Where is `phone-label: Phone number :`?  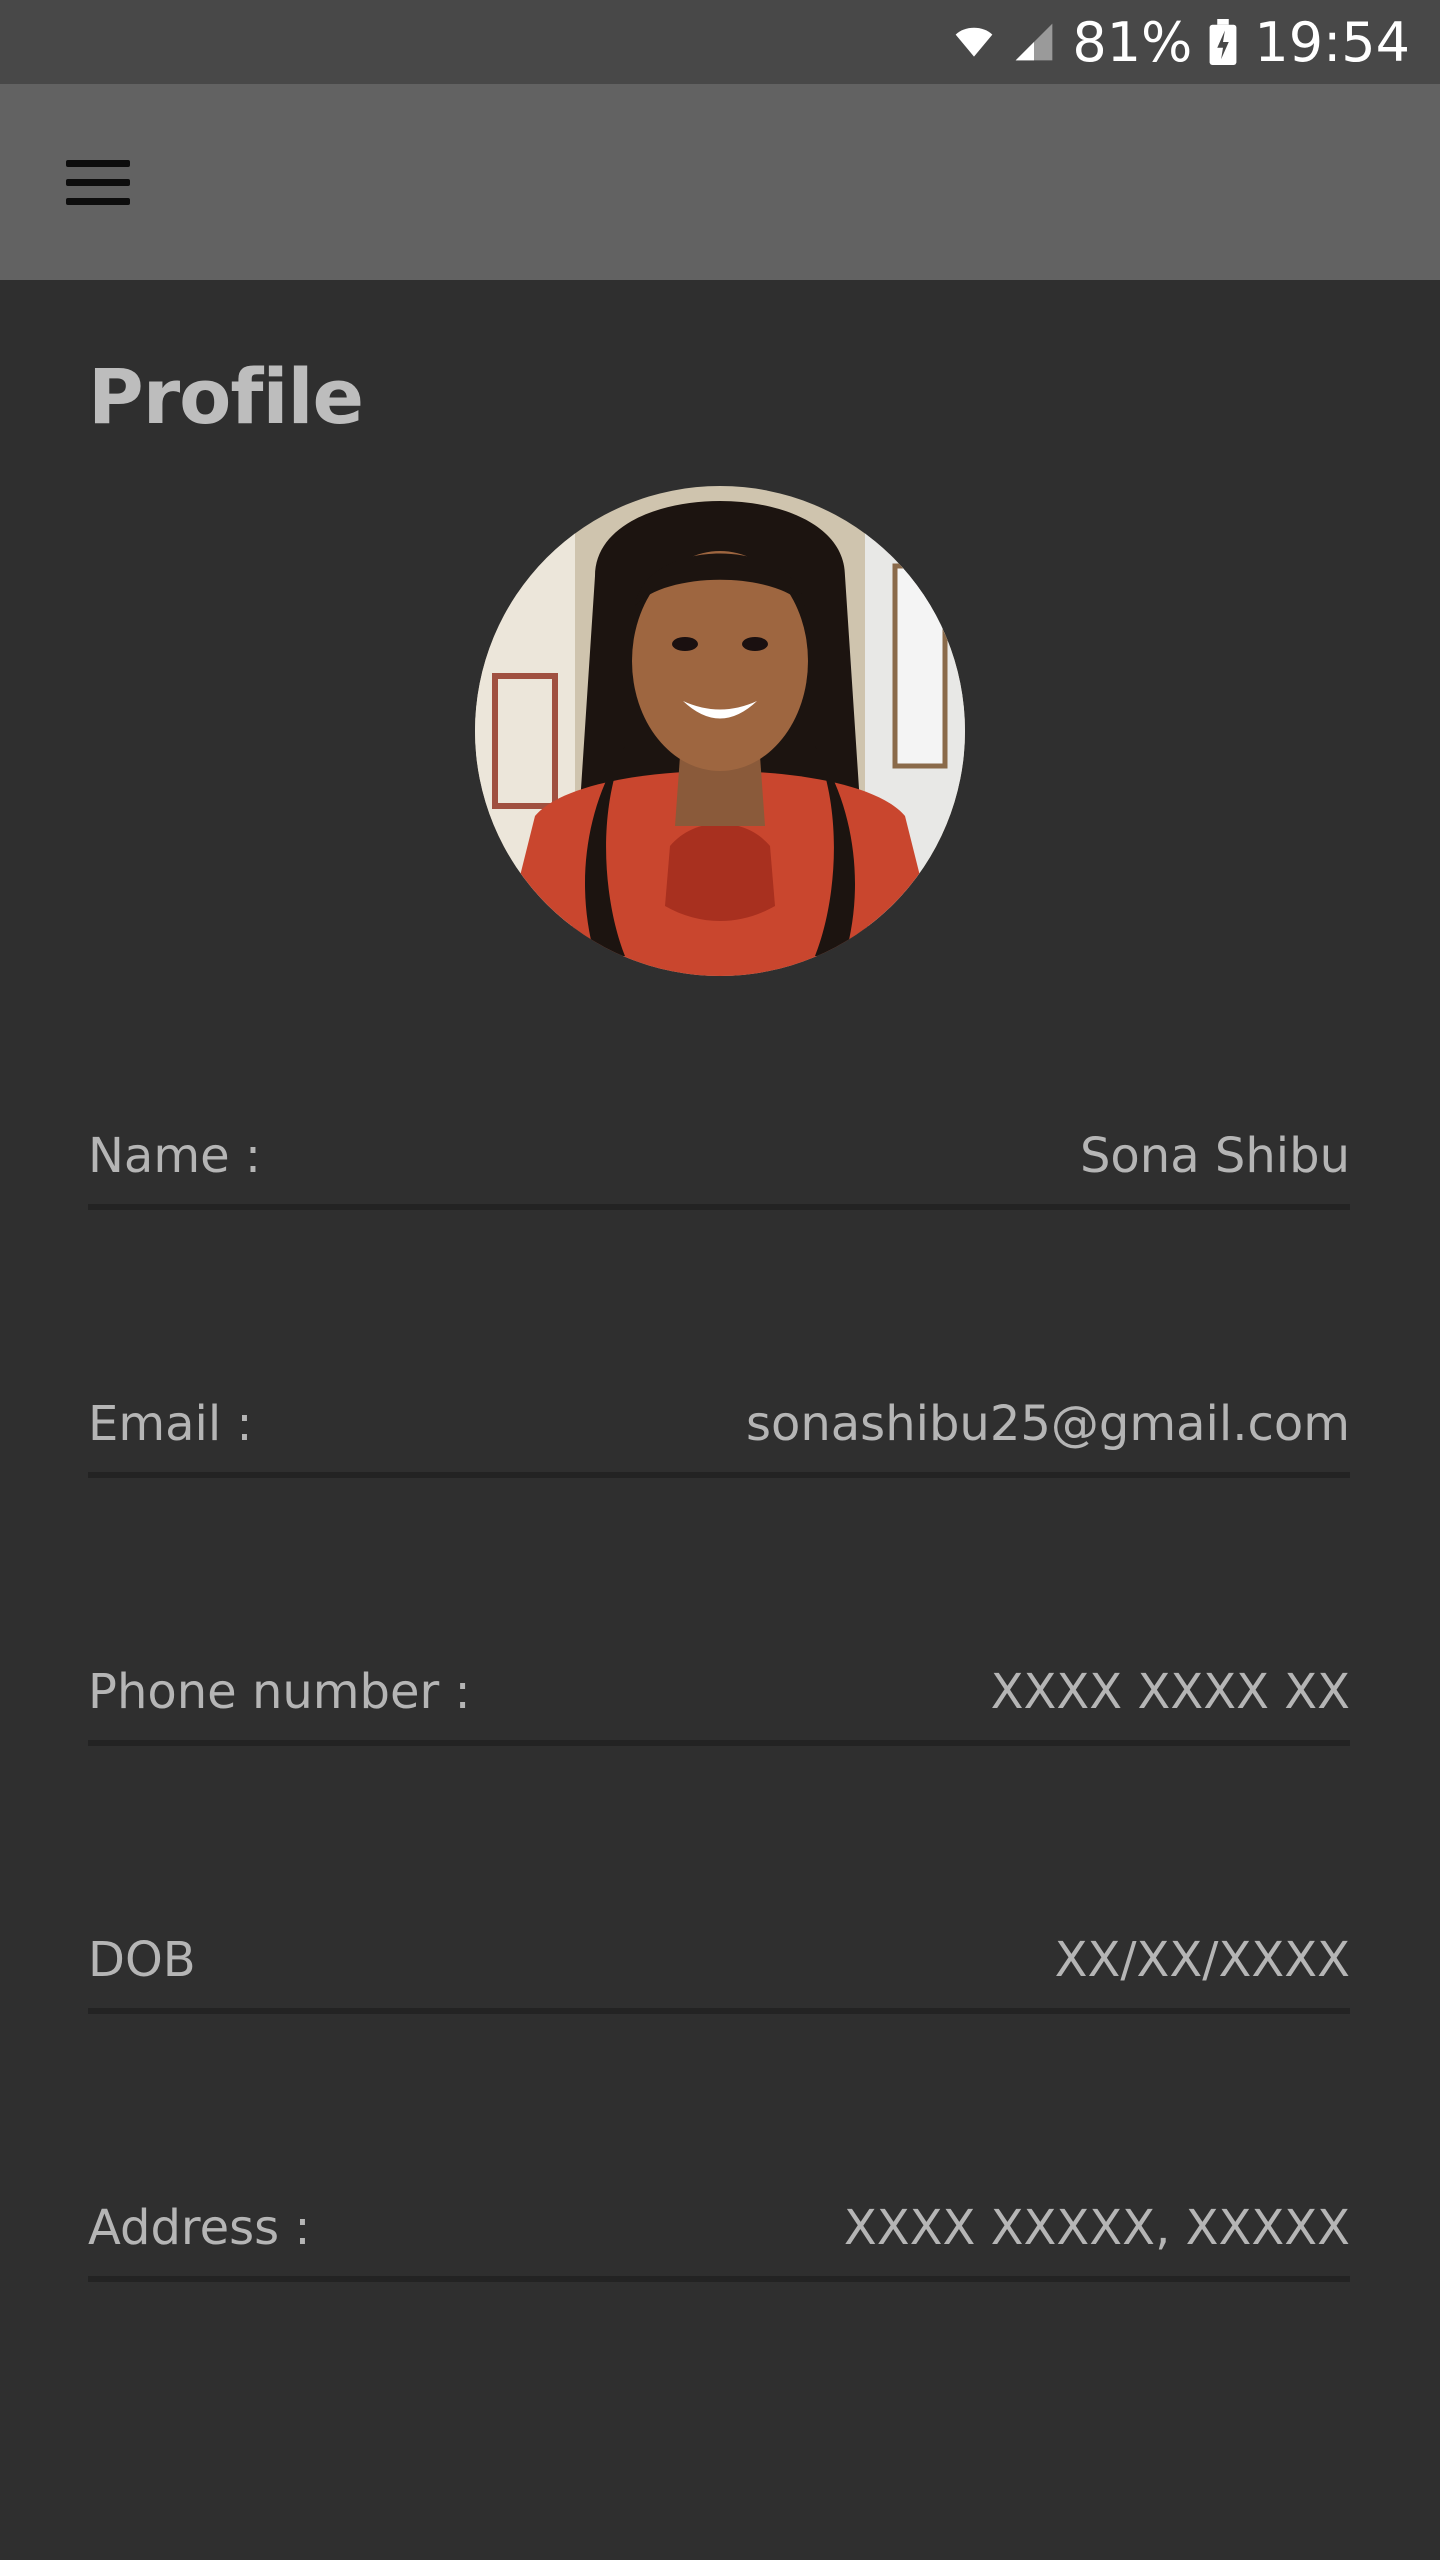 phone-label: Phone number : is located at coordinates (279, 1692).